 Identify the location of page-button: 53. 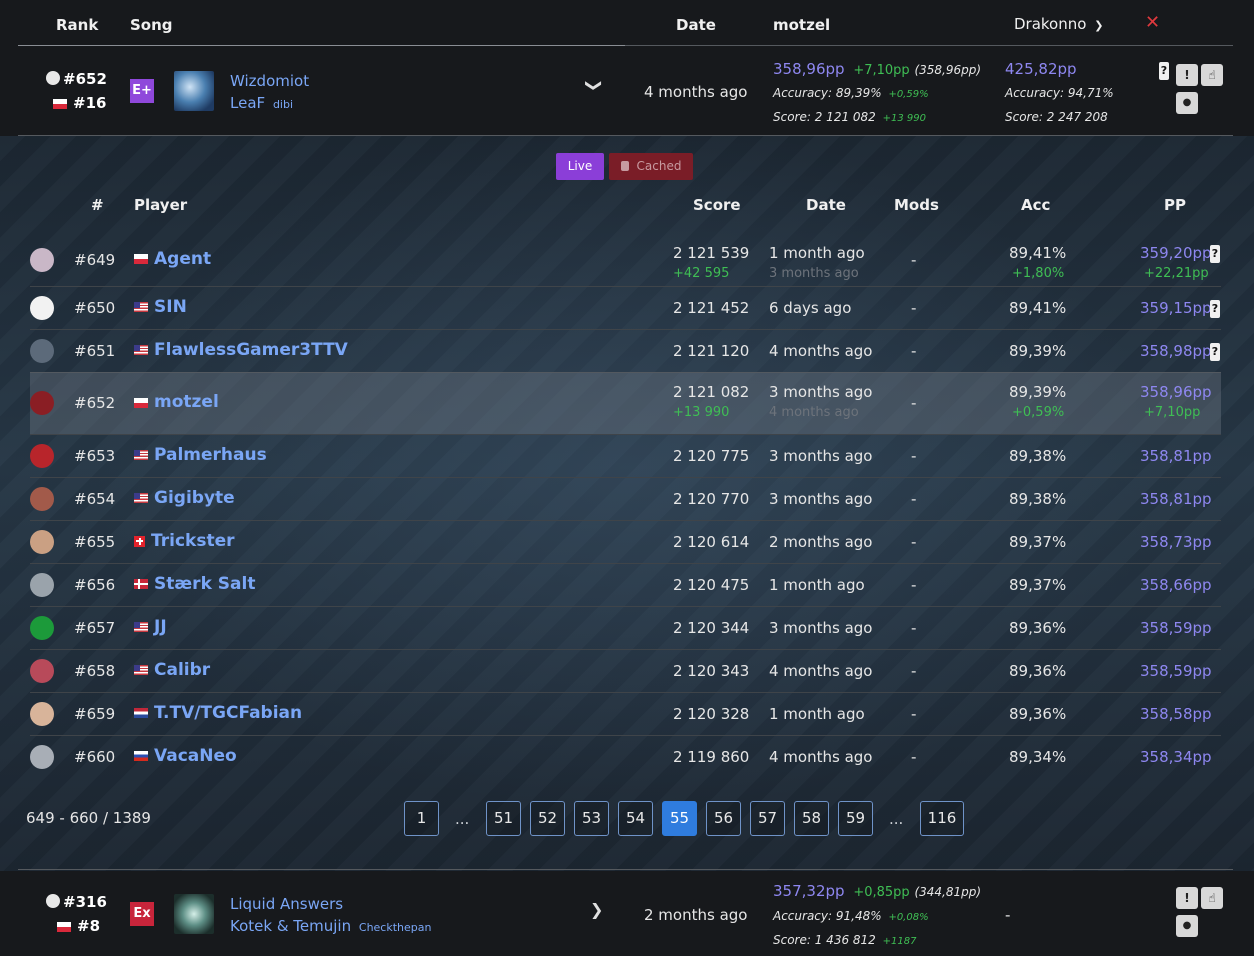
(591, 818).